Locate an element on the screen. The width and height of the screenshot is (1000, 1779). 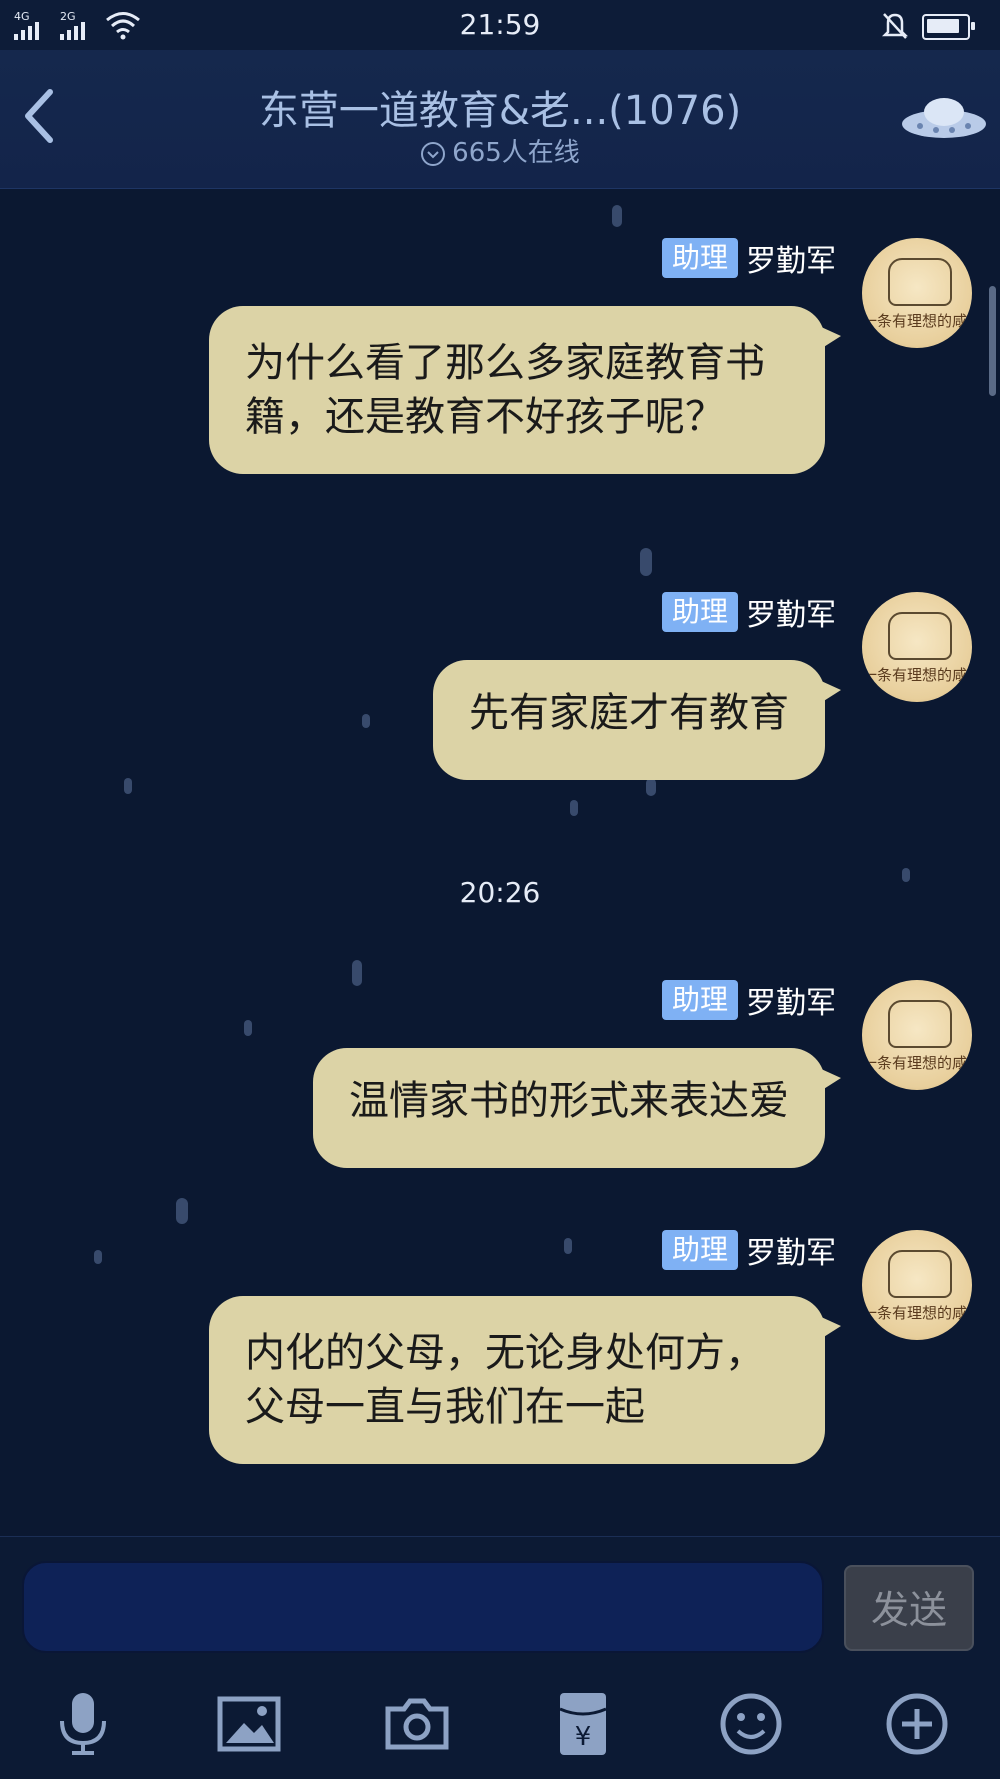
online-count-text: 665人在线 is located at coordinates (516, 153).